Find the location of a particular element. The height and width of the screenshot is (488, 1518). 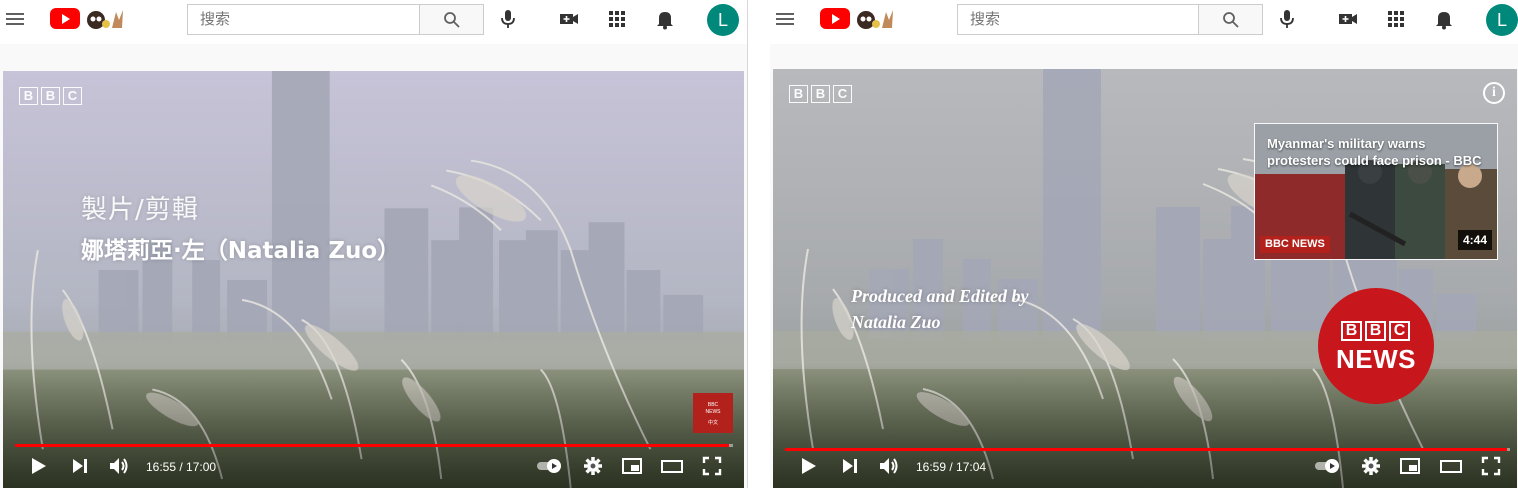

player-controls: 16:55 / 17:00 is located at coordinates (373, 466).